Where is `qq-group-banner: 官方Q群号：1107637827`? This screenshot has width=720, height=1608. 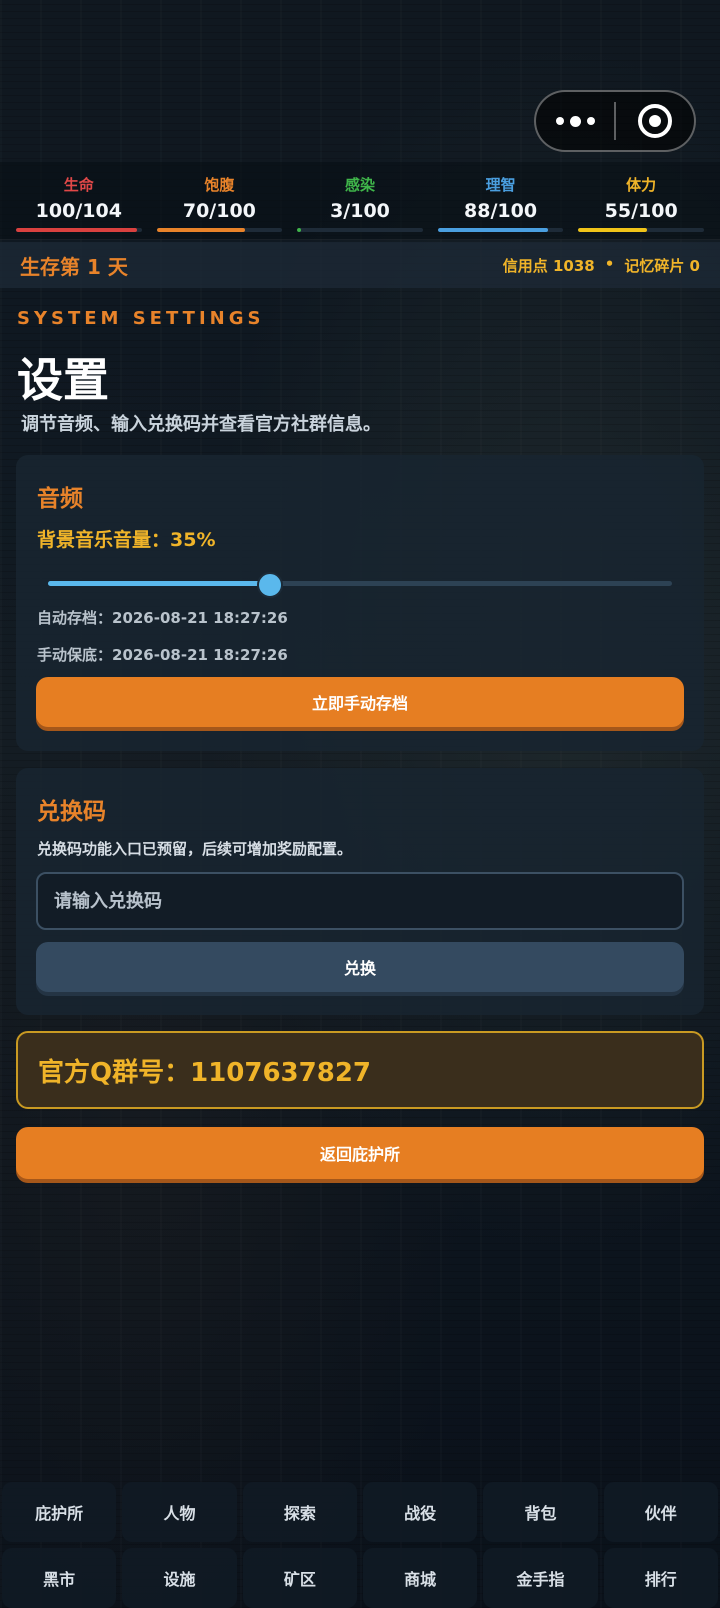
qq-group-banner: 官方Q群号：1107637827 is located at coordinates (360, 1070).